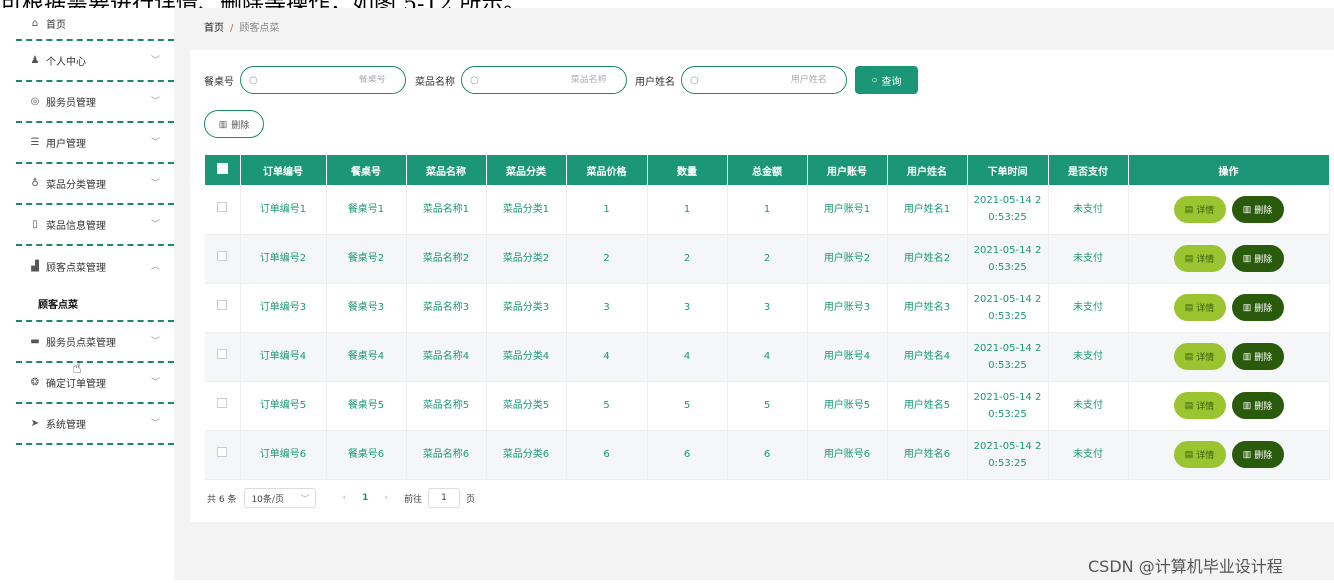 This screenshot has height=583, width=1334. What do you see at coordinates (526, 308) in the screenshot?
I see `cell-dish-category: 菜品分类3` at bounding box center [526, 308].